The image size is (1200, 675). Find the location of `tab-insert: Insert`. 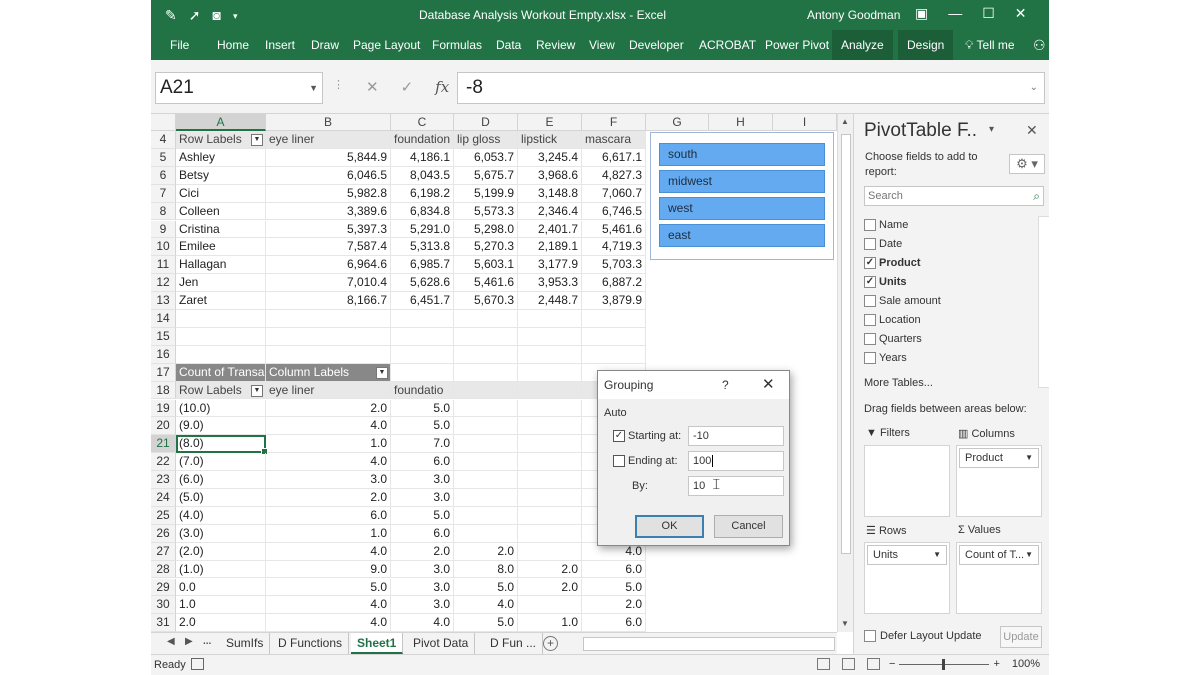

tab-insert: Insert is located at coordinates (280, 45).